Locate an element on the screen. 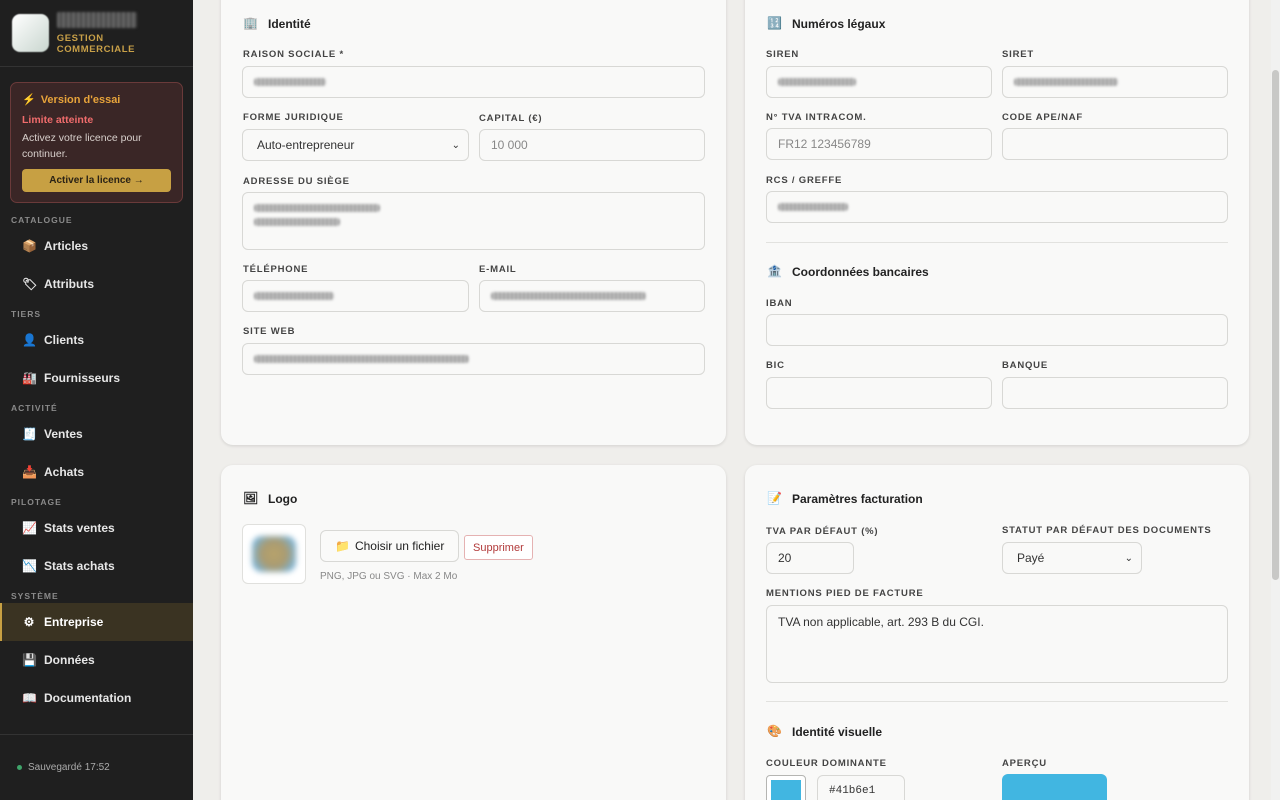  nav-item-entreprise: ⚙ Entreprise is located at coordinates (96, 622).